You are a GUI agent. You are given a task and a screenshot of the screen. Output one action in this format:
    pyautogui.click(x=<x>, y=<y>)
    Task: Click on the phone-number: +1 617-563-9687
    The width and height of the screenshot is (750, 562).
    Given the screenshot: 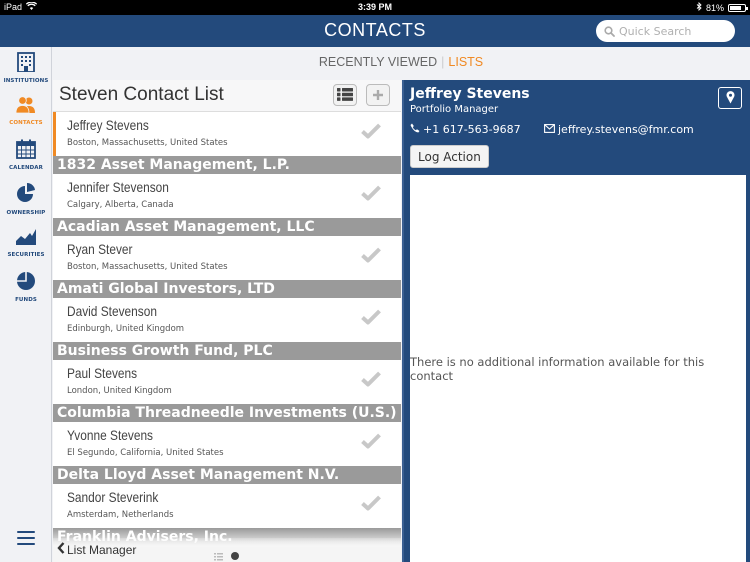 What is the action you would take?
    pyautogui.click(x=472, y=129)
    